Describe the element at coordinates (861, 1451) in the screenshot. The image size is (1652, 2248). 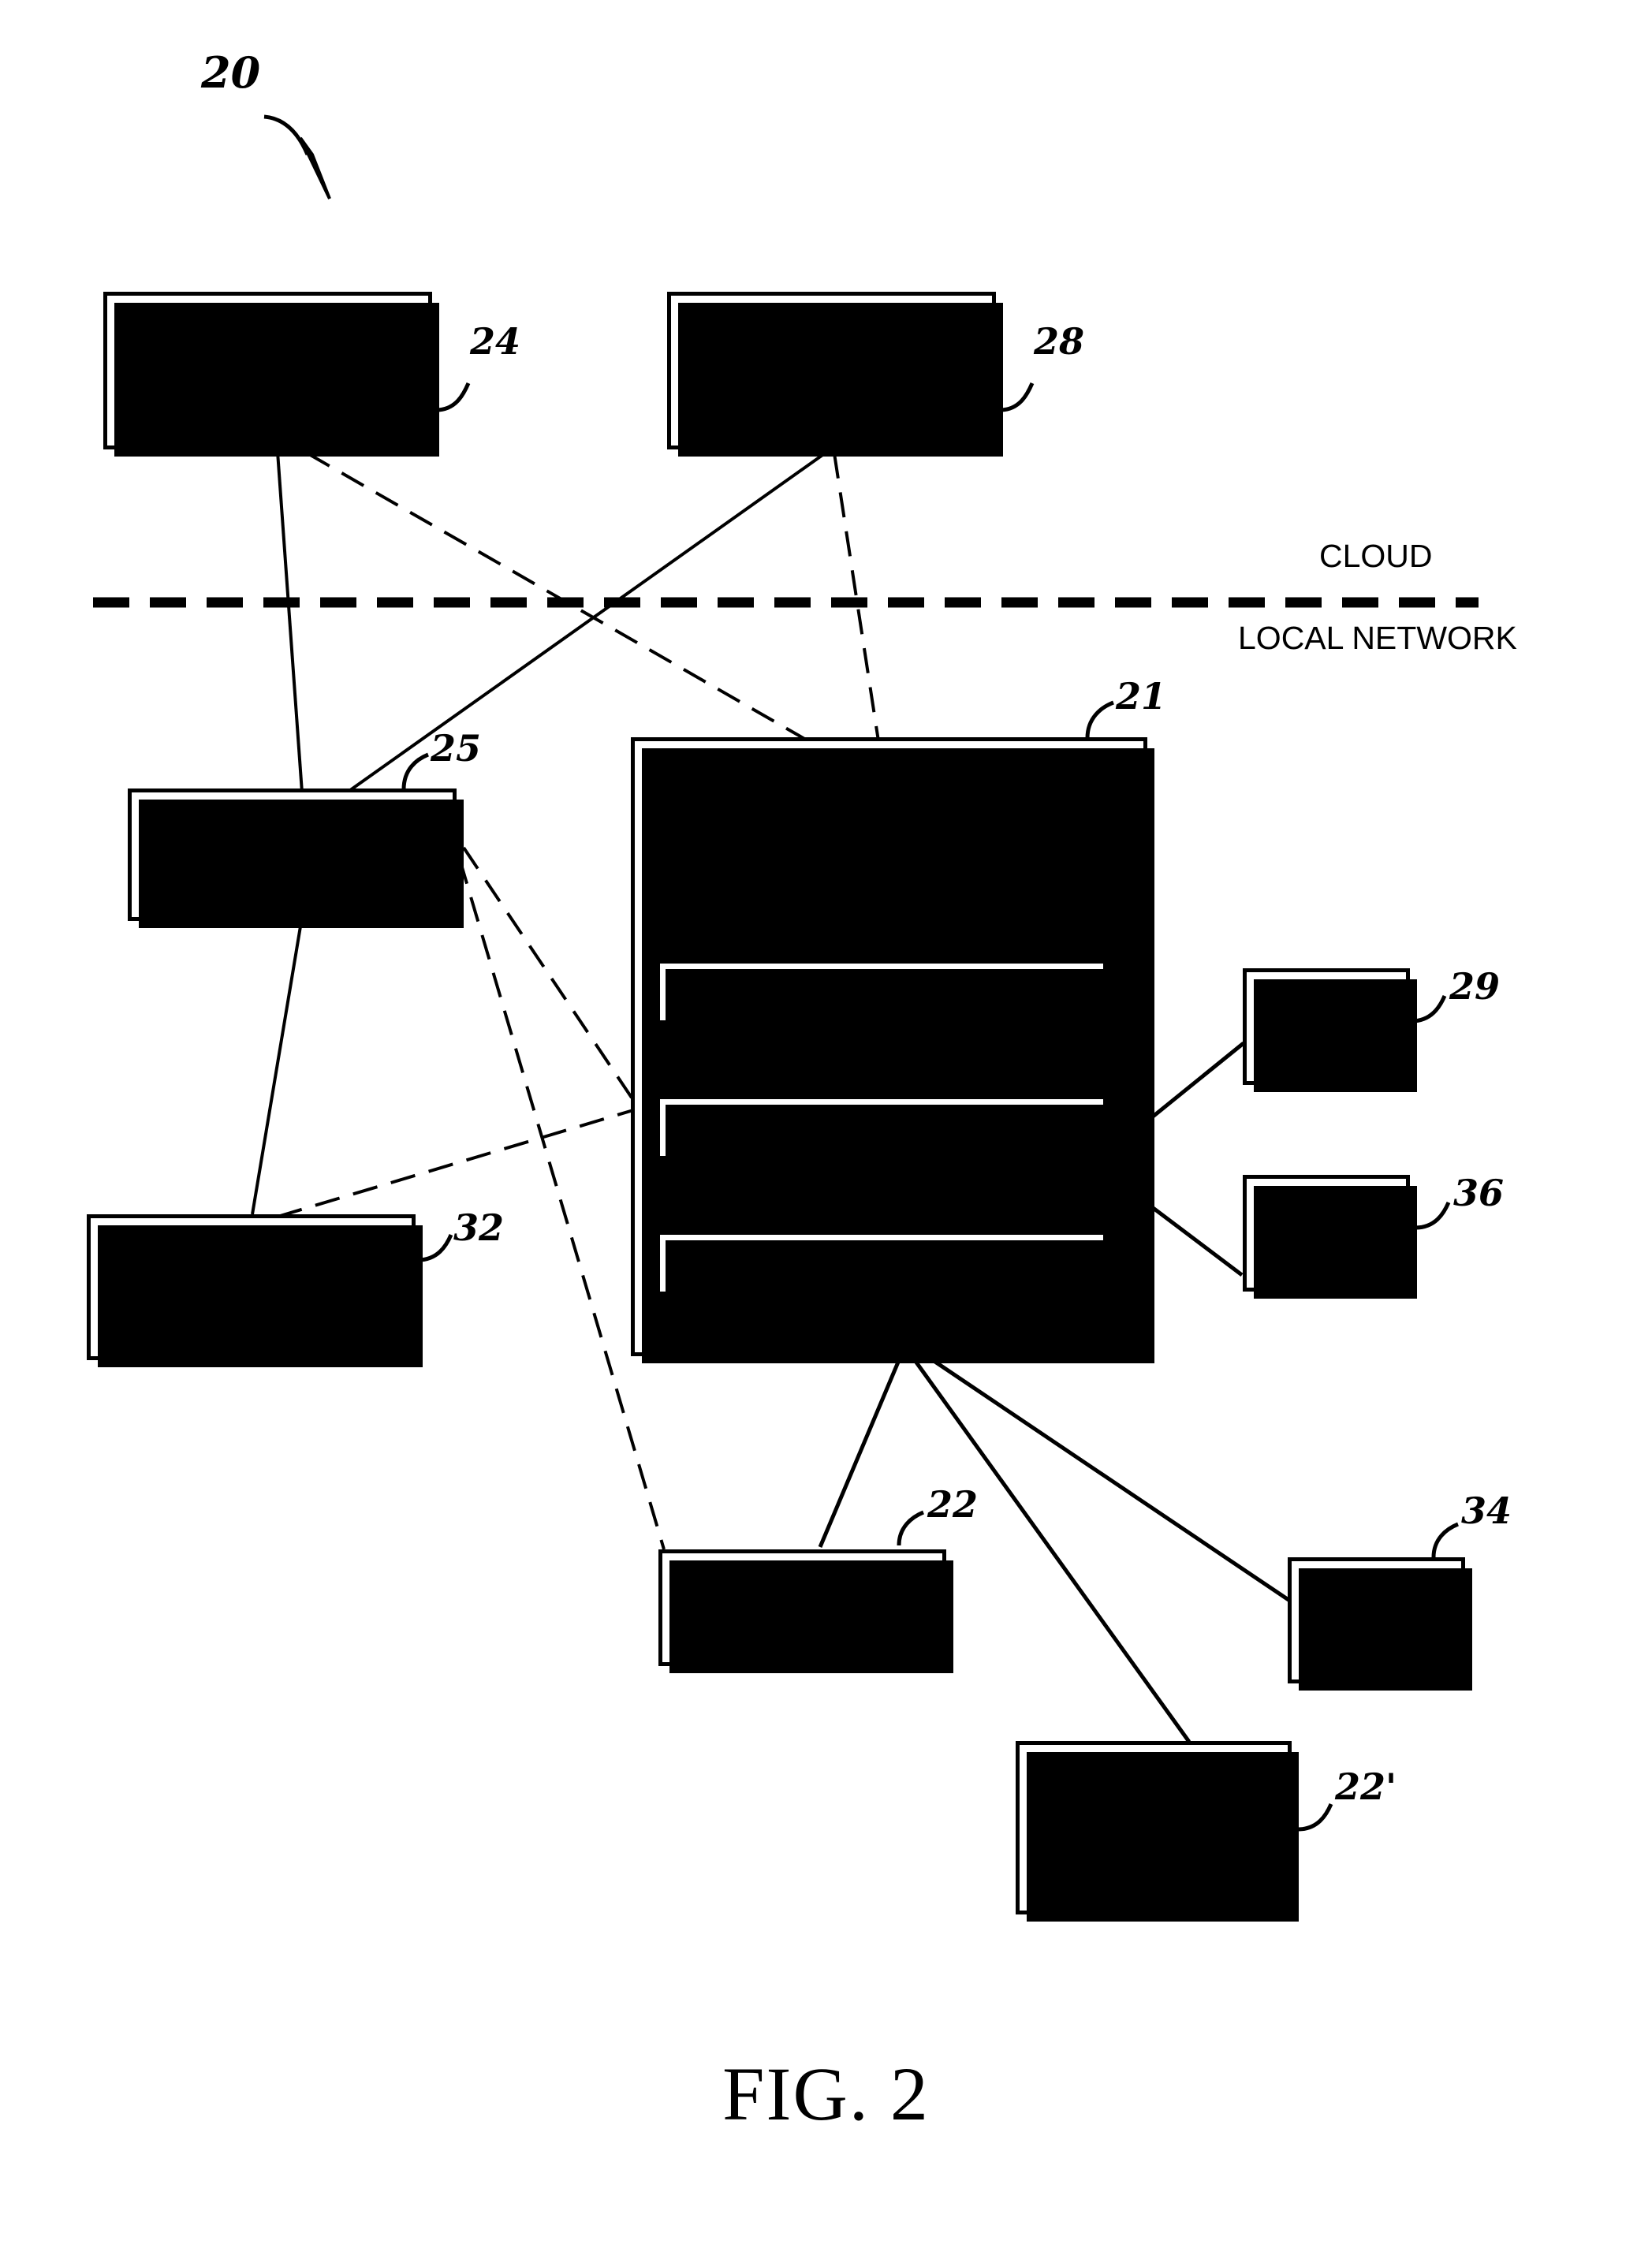
I see `wire-monitoring-to-sensor` at that location.